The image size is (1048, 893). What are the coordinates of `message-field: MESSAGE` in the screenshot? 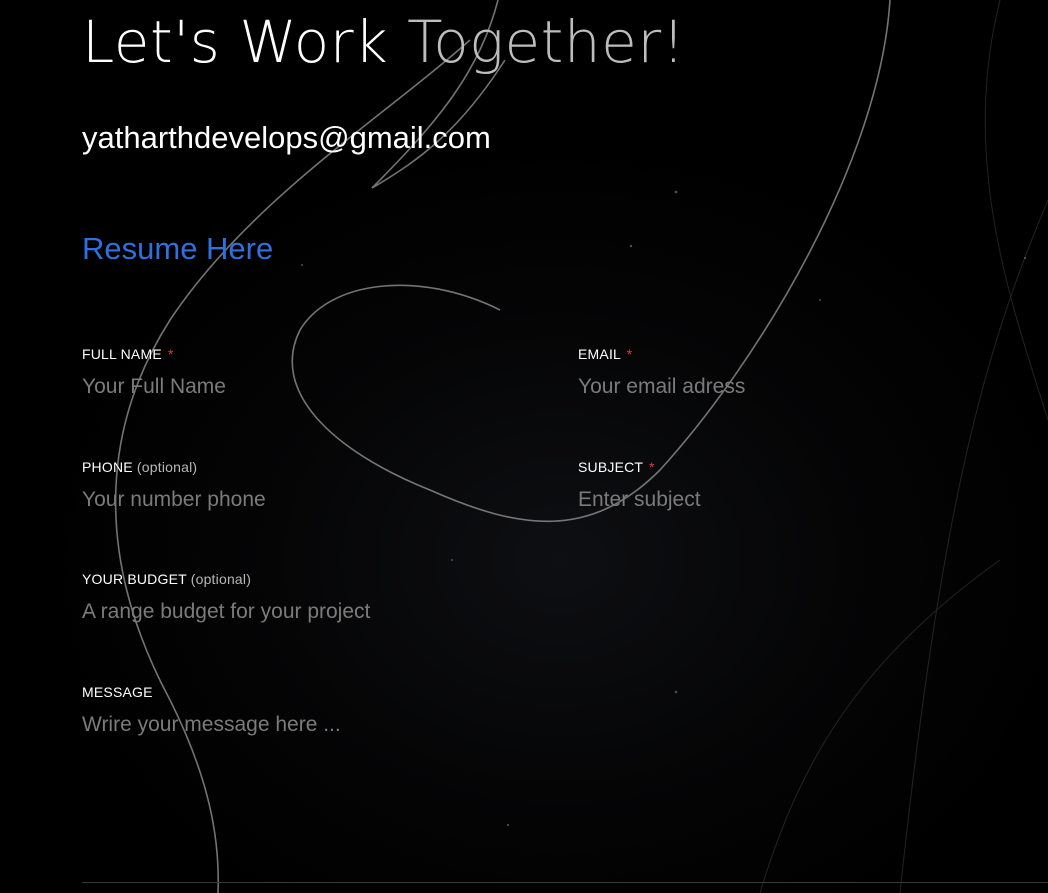 It's located at (302, 727).